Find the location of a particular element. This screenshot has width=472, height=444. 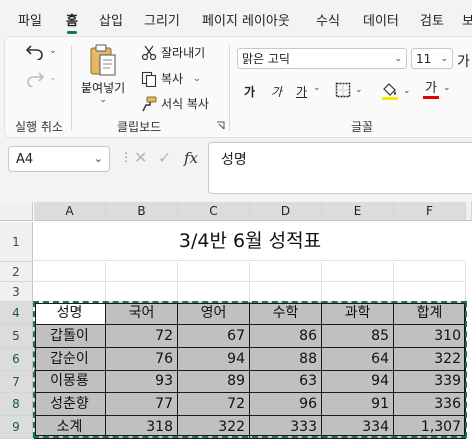

tab-data: 데이터 is located at coordinates (381, 19).